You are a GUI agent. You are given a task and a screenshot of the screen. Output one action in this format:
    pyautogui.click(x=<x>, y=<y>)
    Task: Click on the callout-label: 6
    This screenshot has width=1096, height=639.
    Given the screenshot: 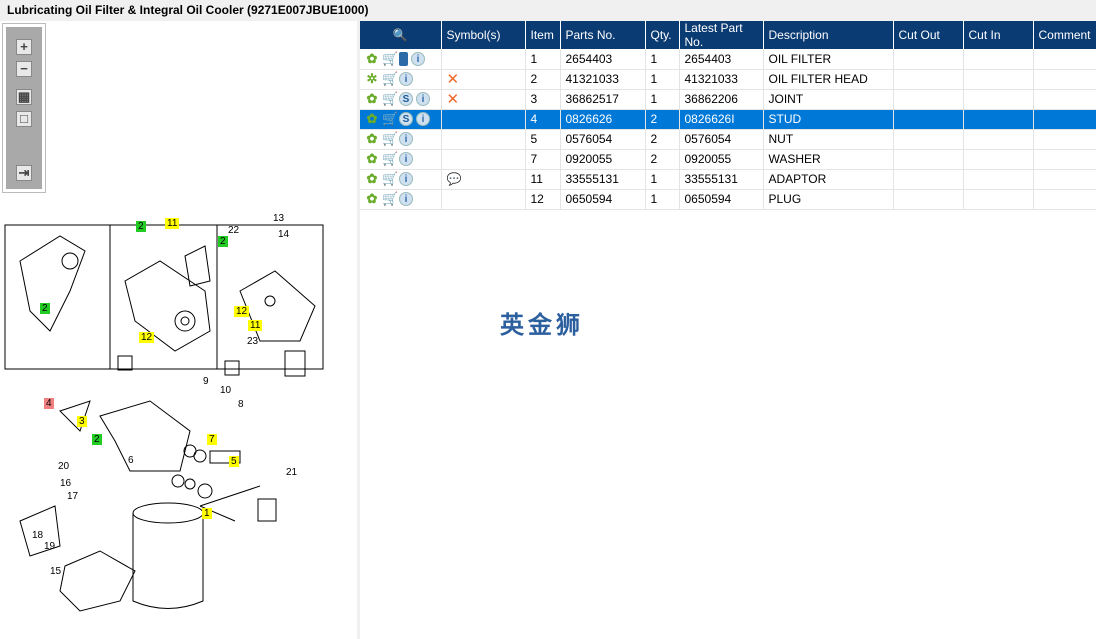 What is the action you would take?
    pyautogui.click(x=131, y=460)
    